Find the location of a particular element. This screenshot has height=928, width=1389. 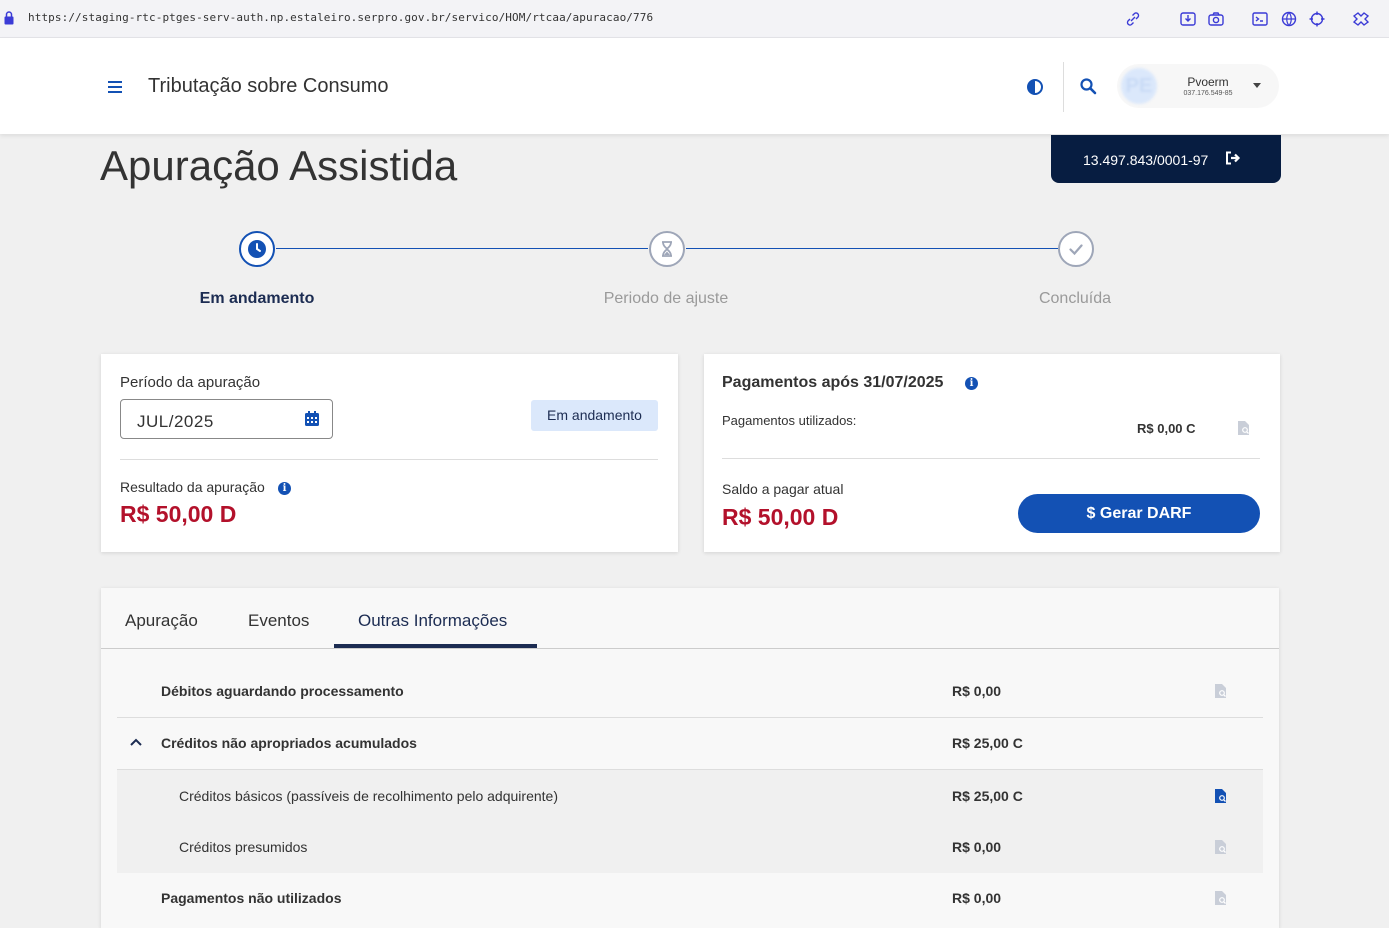

row-label: Débitos aguardando processamento is located at coordinates (282, 691).